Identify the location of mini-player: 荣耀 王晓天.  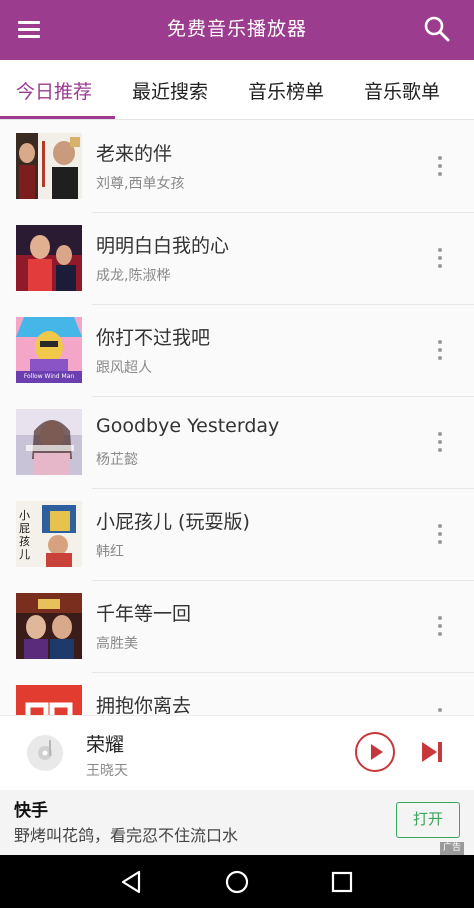
(237, 752).